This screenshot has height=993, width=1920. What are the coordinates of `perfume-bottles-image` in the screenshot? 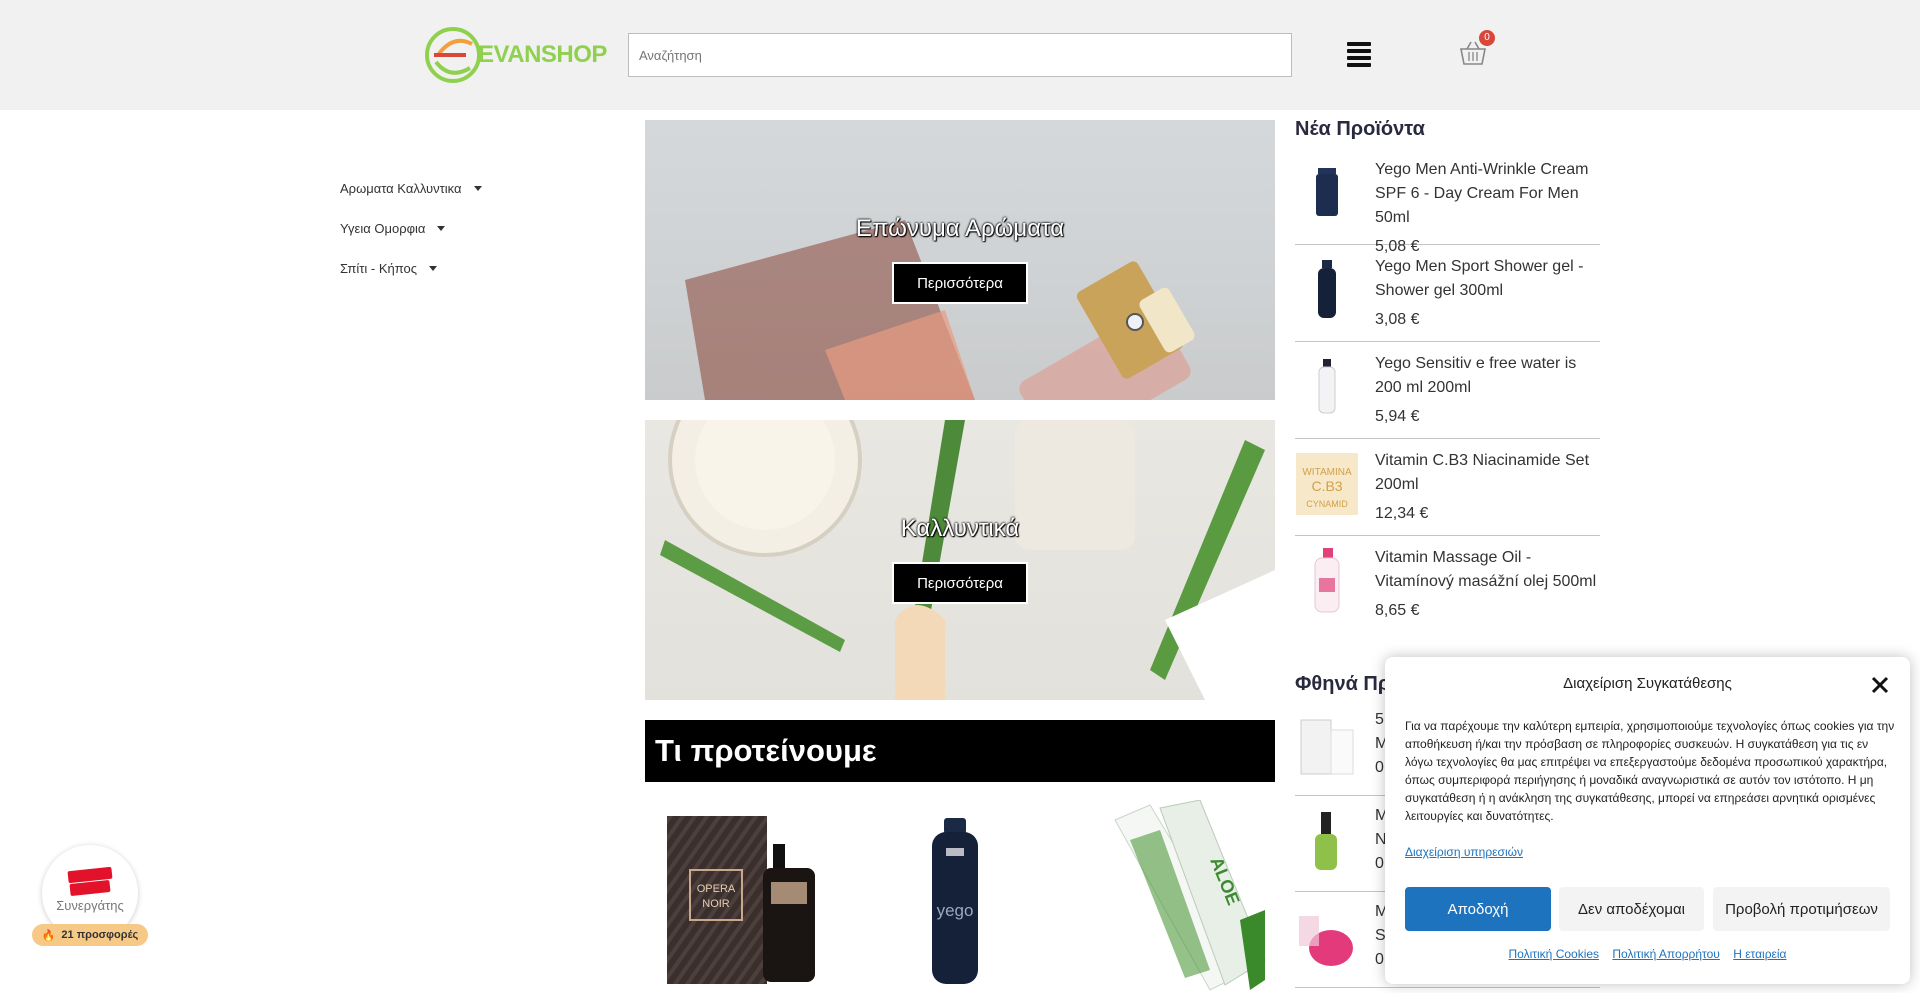 It's located at (940, 310).